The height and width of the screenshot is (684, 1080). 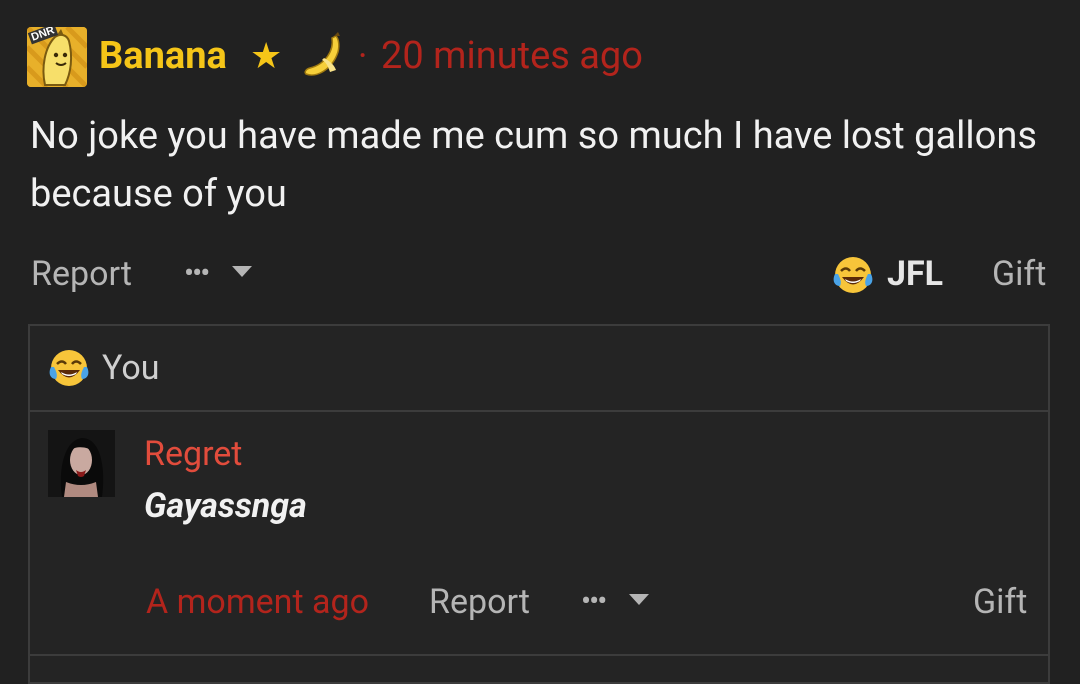 What do you see at coordinates (130, 368) in the screenshot?
I see `reactor-name: You` at bounding box center [130, 368].